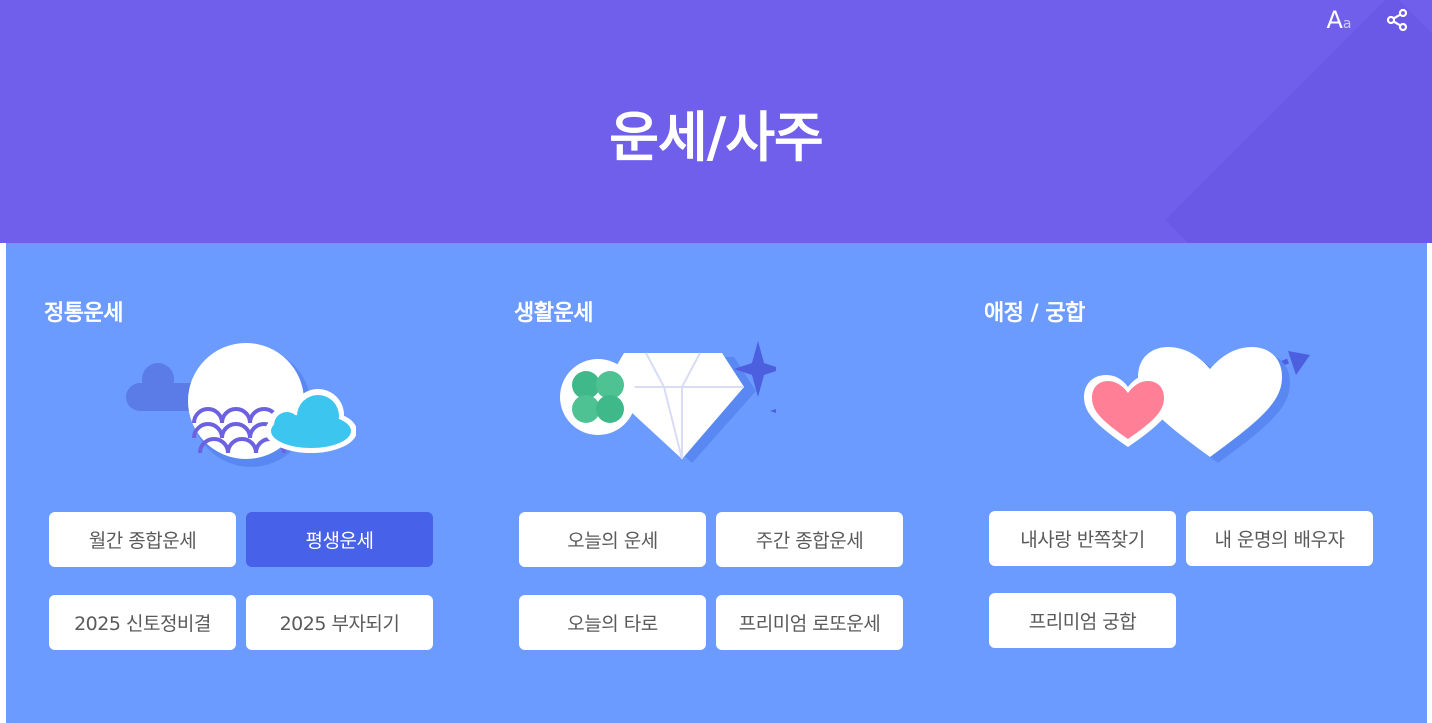 The width and height of the screenshot is (1432, 723). I want to click on weekly-fortune-button: 주간 종합운세, so click(809, 539).